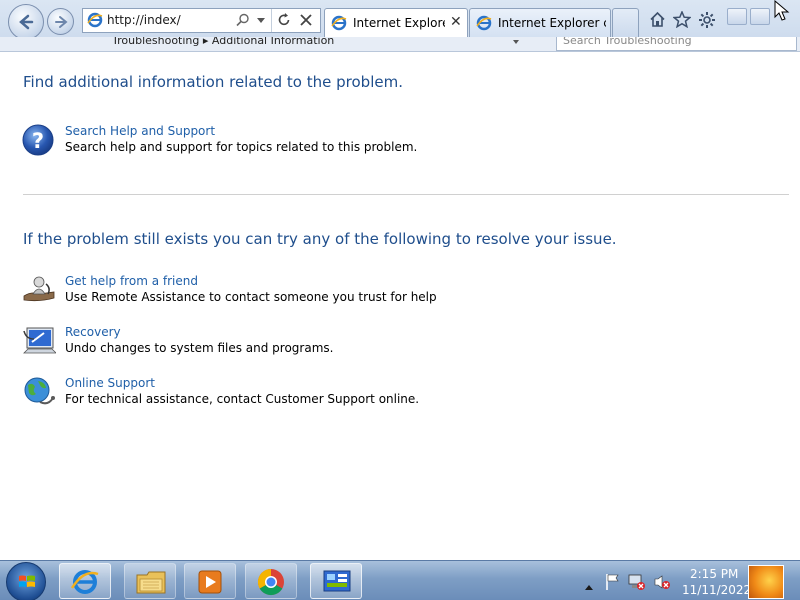 The image size is (800, 600). Describe the element at coordinates (271, 20) in the screenshot. I see `separator` at that location.